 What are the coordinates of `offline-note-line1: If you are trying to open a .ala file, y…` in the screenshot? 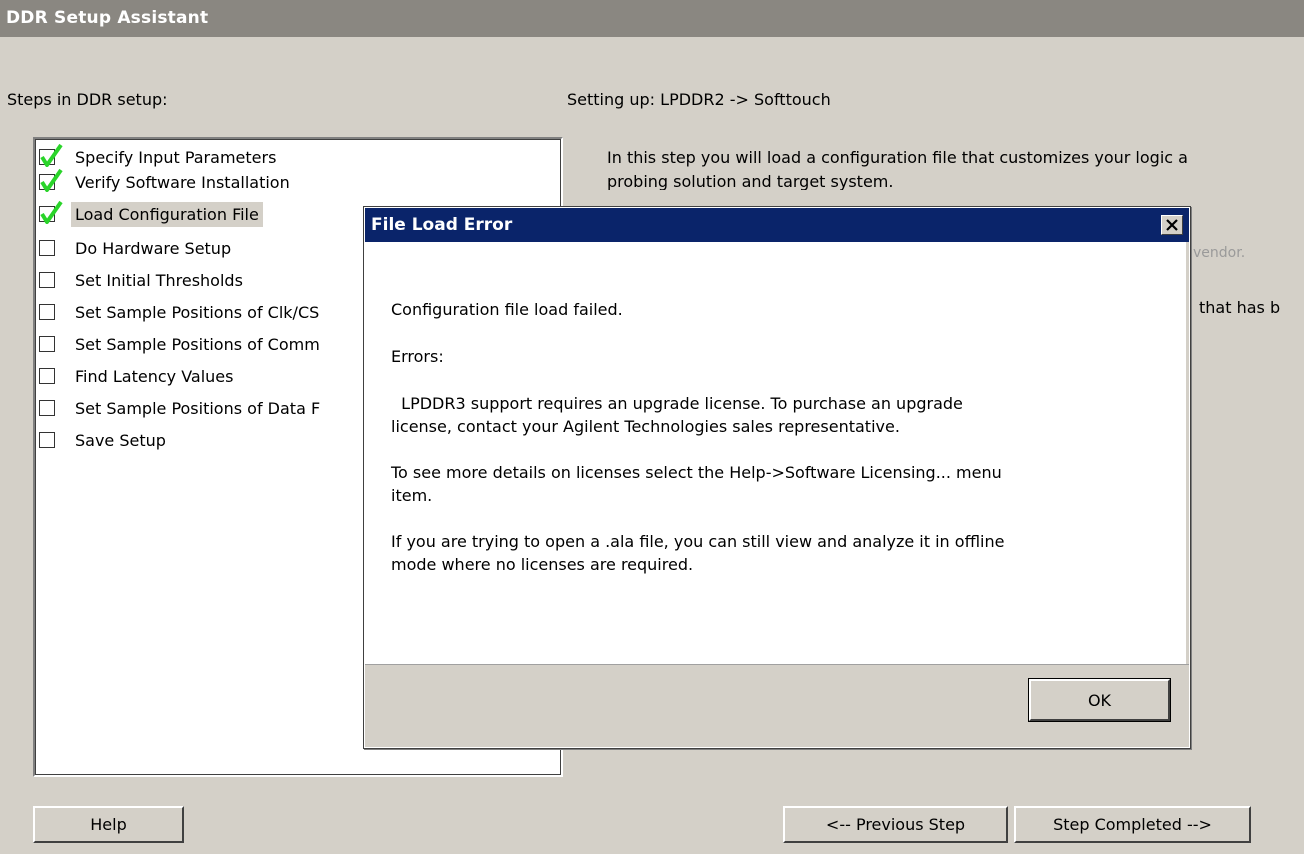 It's located at (698, 541).